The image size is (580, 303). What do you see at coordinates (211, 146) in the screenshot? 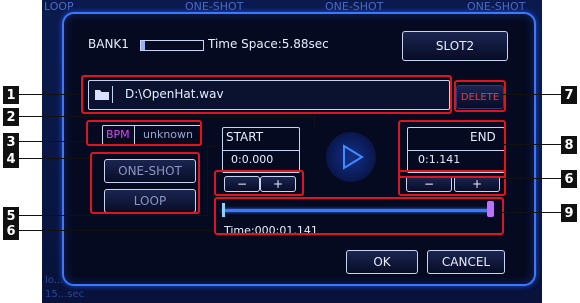
I see `leader-5-tick` at bounding box center [211, 146].